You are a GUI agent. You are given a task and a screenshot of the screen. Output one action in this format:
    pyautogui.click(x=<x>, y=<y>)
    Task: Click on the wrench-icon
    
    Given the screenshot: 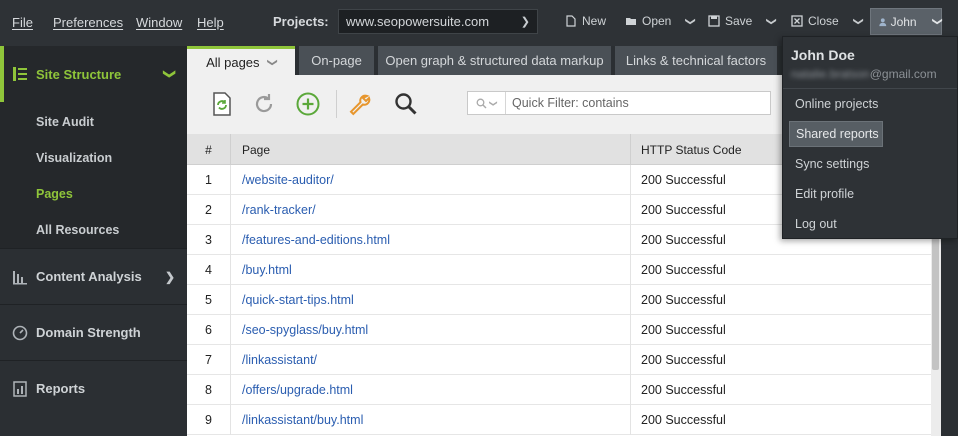 What is the action you would take?
    pyautogui.click(x=360, y=104)
    